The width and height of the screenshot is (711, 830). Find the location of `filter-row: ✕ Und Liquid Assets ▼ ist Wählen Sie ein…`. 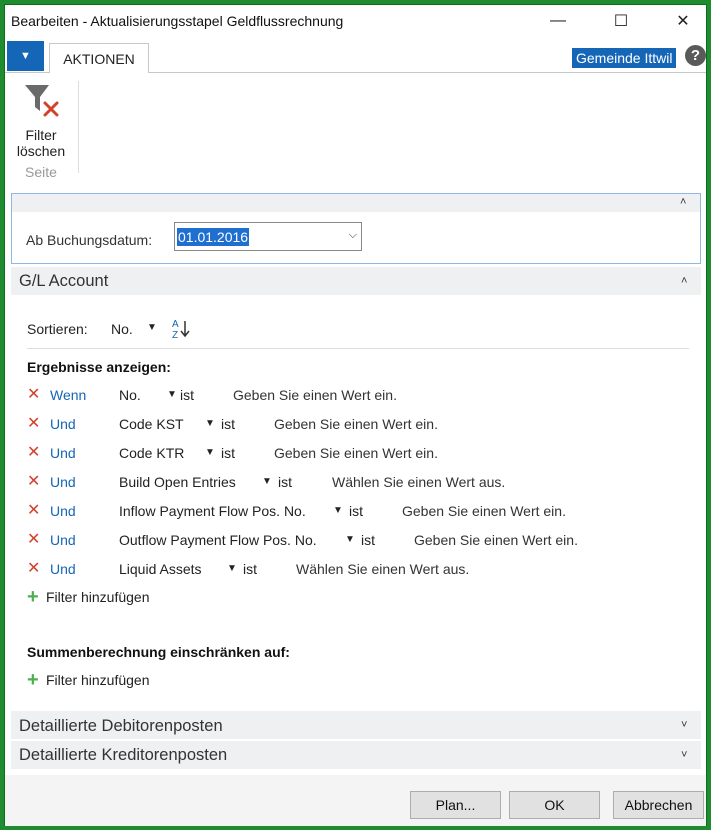

filter-row: ✕ Und Liquid Assets ▼ ist Wählen Sie ein… is located at coordinates (357, 570).